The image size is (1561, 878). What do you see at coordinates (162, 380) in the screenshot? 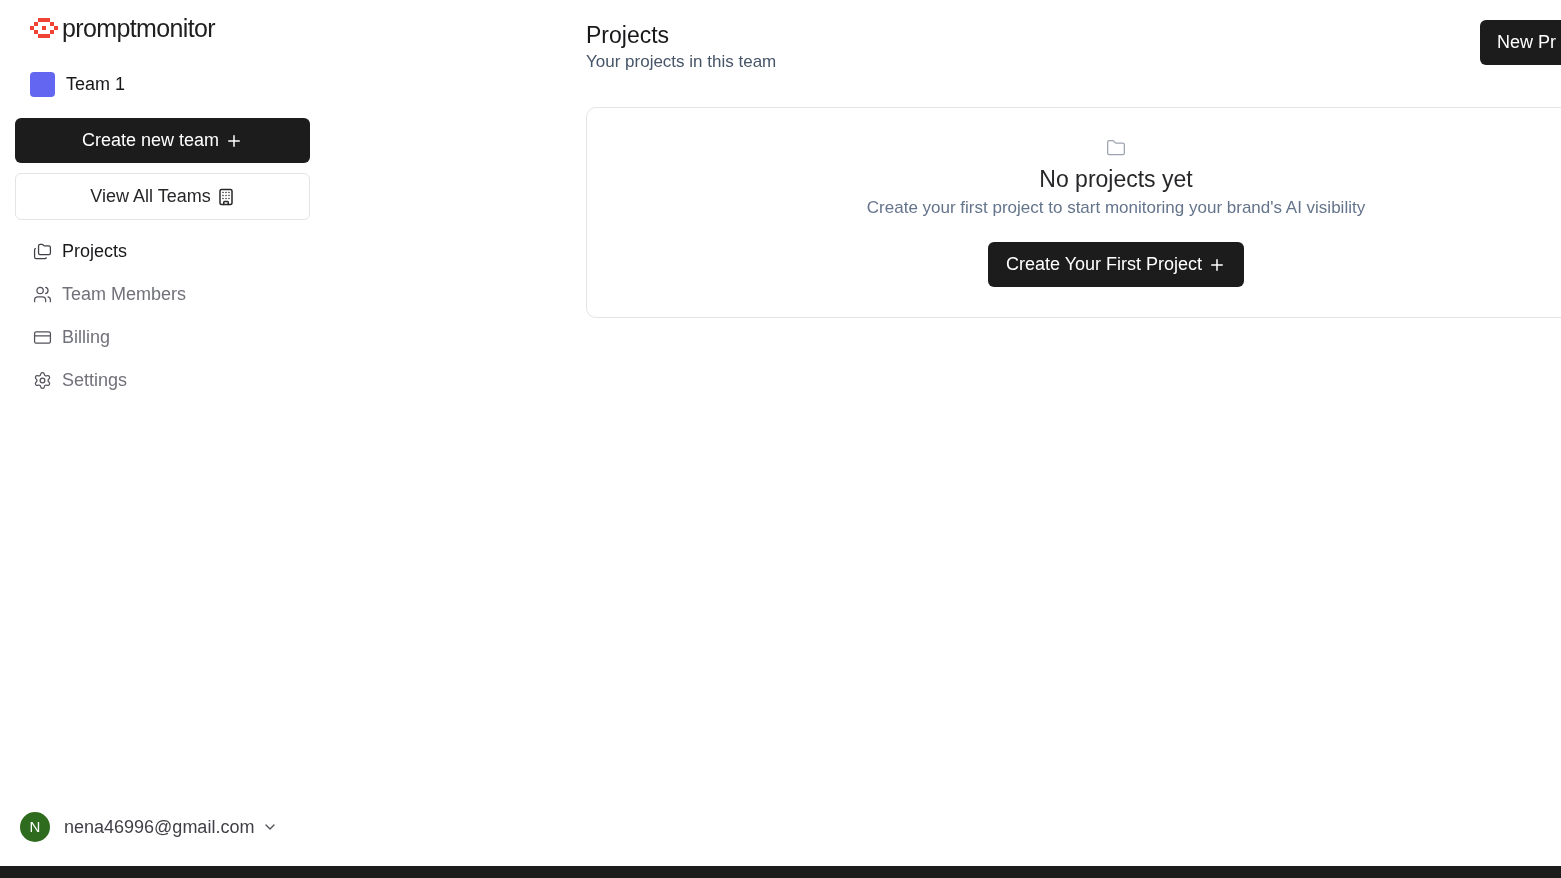
I see `nav-item: Settings` at bounding box center [162, 380].